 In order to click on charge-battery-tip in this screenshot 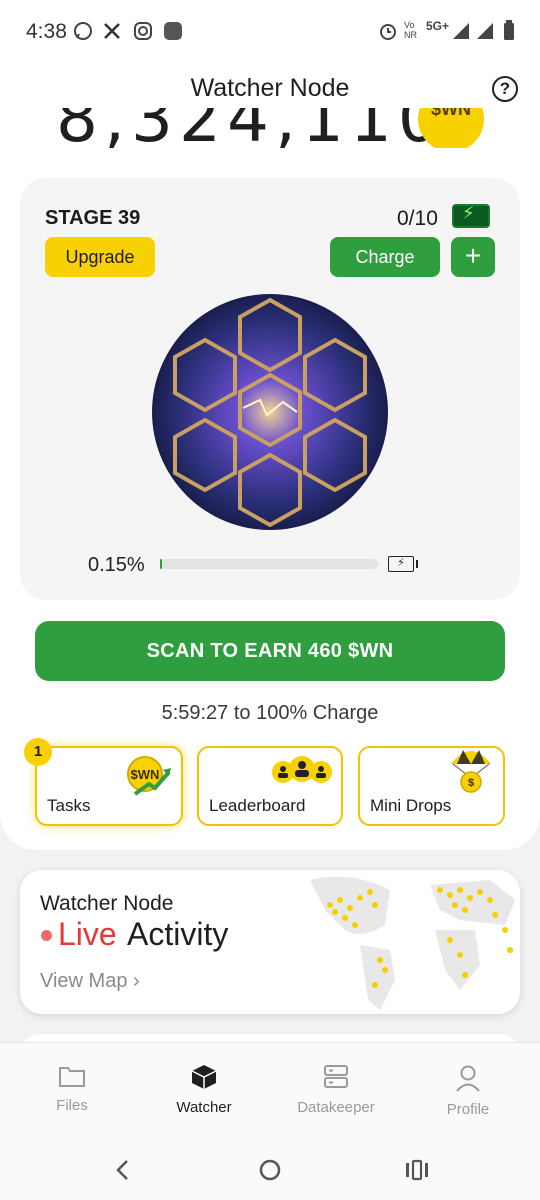, I will do `click(417, 564)`.